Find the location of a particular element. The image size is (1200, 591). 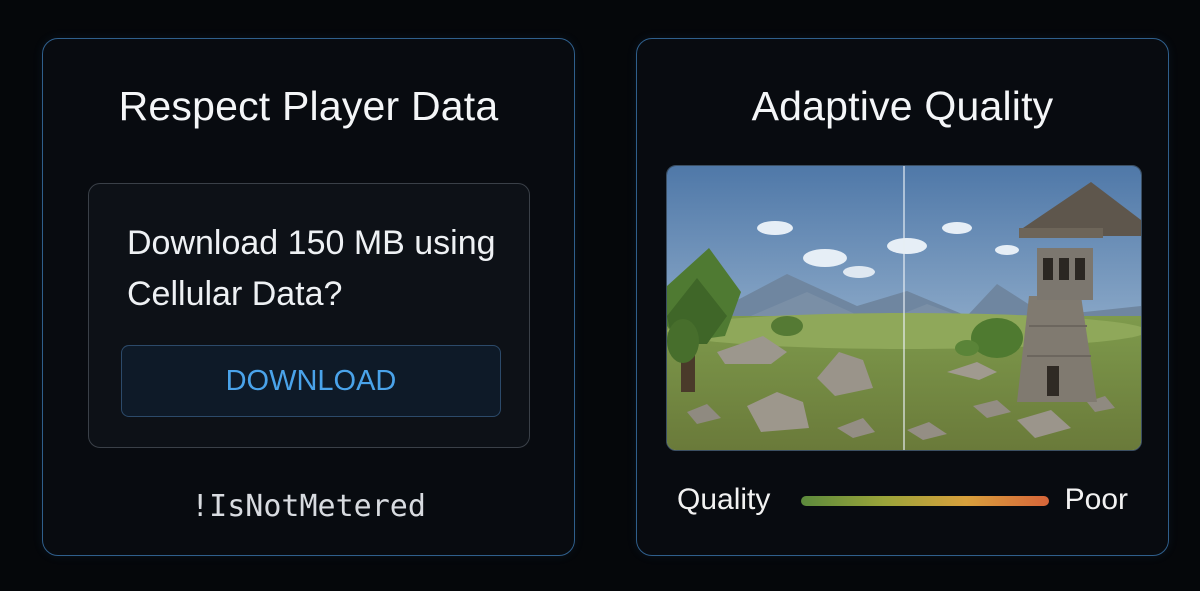

quality-scale: Quality Poor is located at coordinates (902, 503).